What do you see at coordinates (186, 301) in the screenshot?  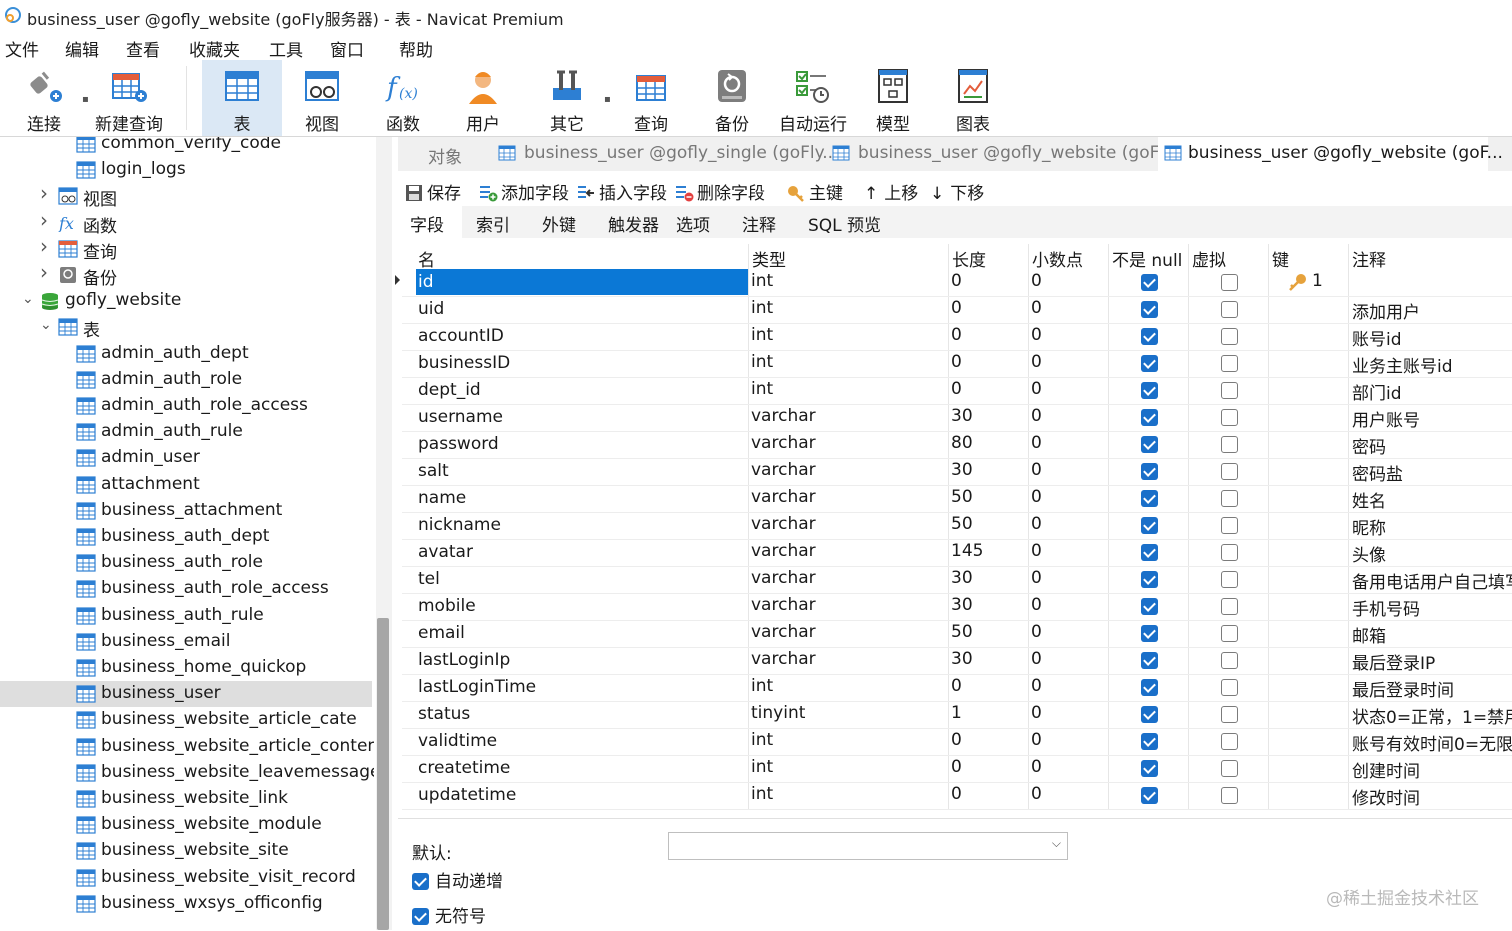 I see `tree-item-database: ⌄ gofly_website` at bounding box center [186, 301].